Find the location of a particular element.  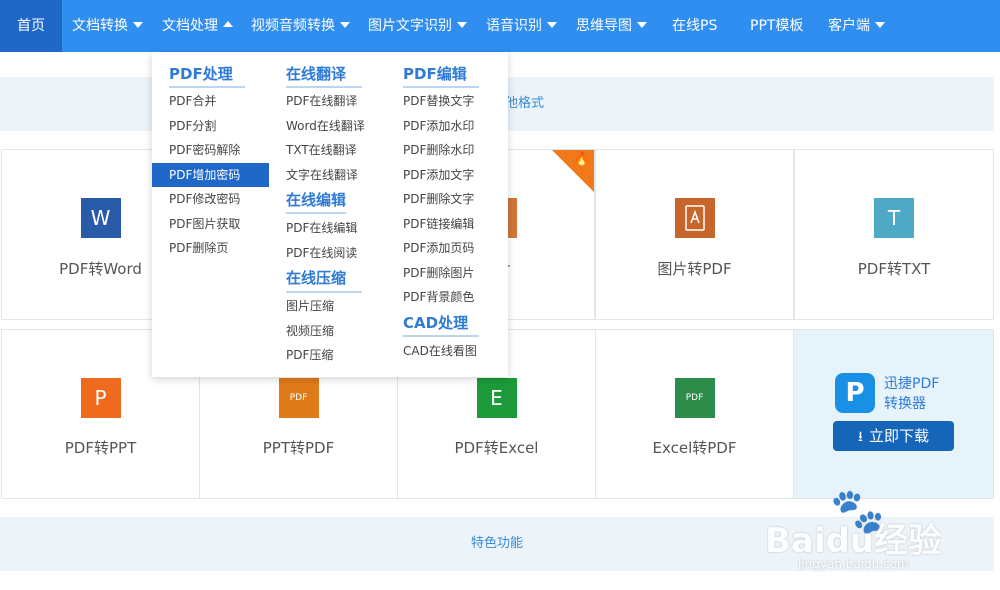

download-icon: ⭳ is located at coordinates (860, 437).